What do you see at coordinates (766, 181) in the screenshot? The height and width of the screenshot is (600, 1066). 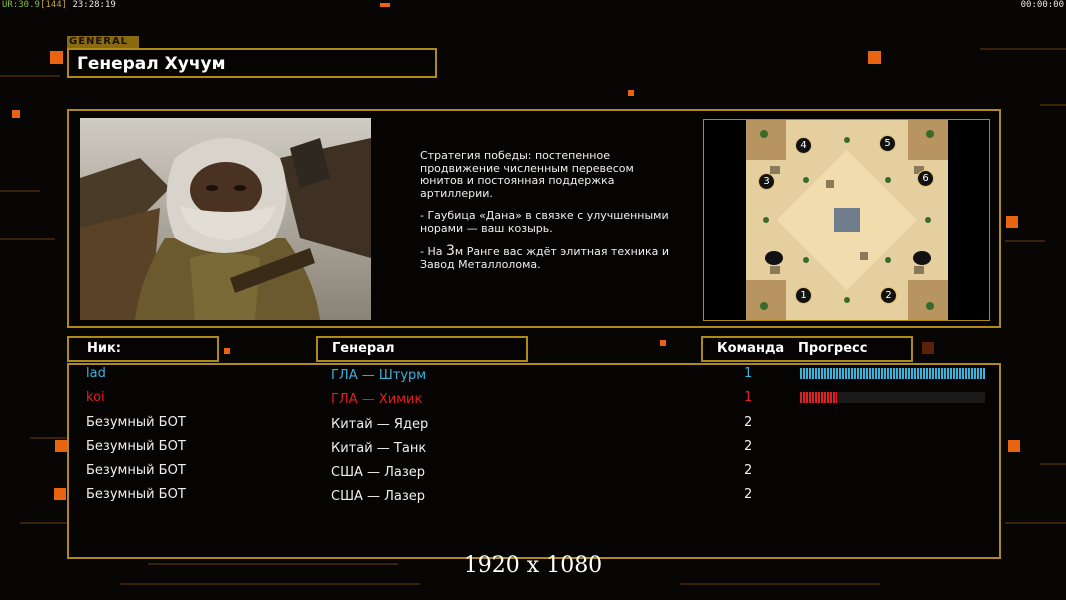 I see `map-slot-3: 3` at bounding box center [766, 181].